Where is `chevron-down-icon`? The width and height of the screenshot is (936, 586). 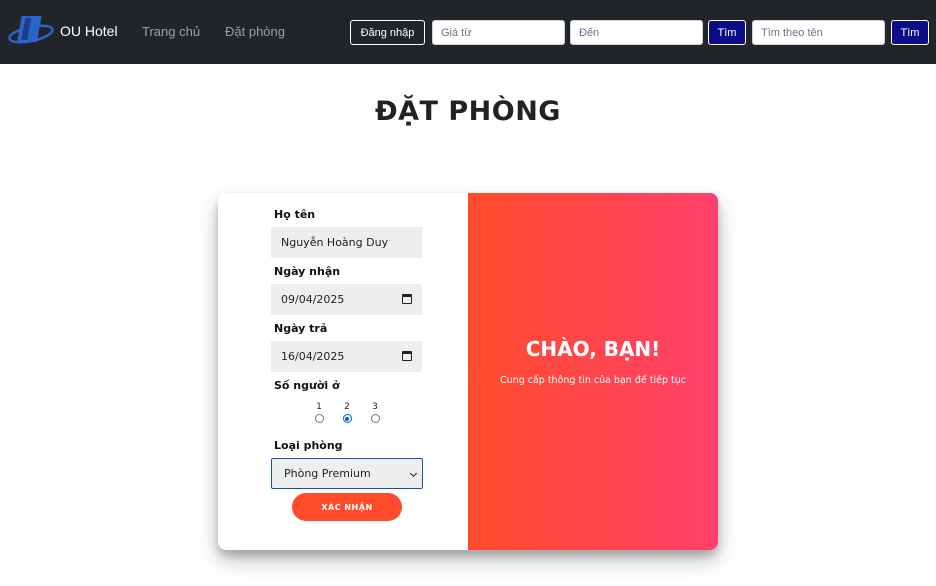
chevron-down-icon is located at coordinates (413, 473).